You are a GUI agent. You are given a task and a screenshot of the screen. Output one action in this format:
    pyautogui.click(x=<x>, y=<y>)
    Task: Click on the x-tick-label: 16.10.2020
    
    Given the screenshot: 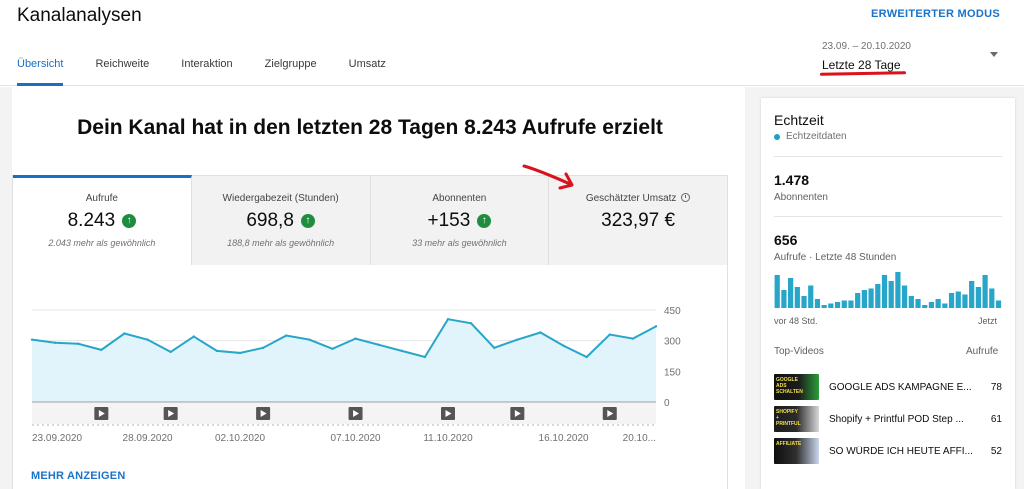 What is the action you would take?
    pyautogui.click(x=564, y=438)
    